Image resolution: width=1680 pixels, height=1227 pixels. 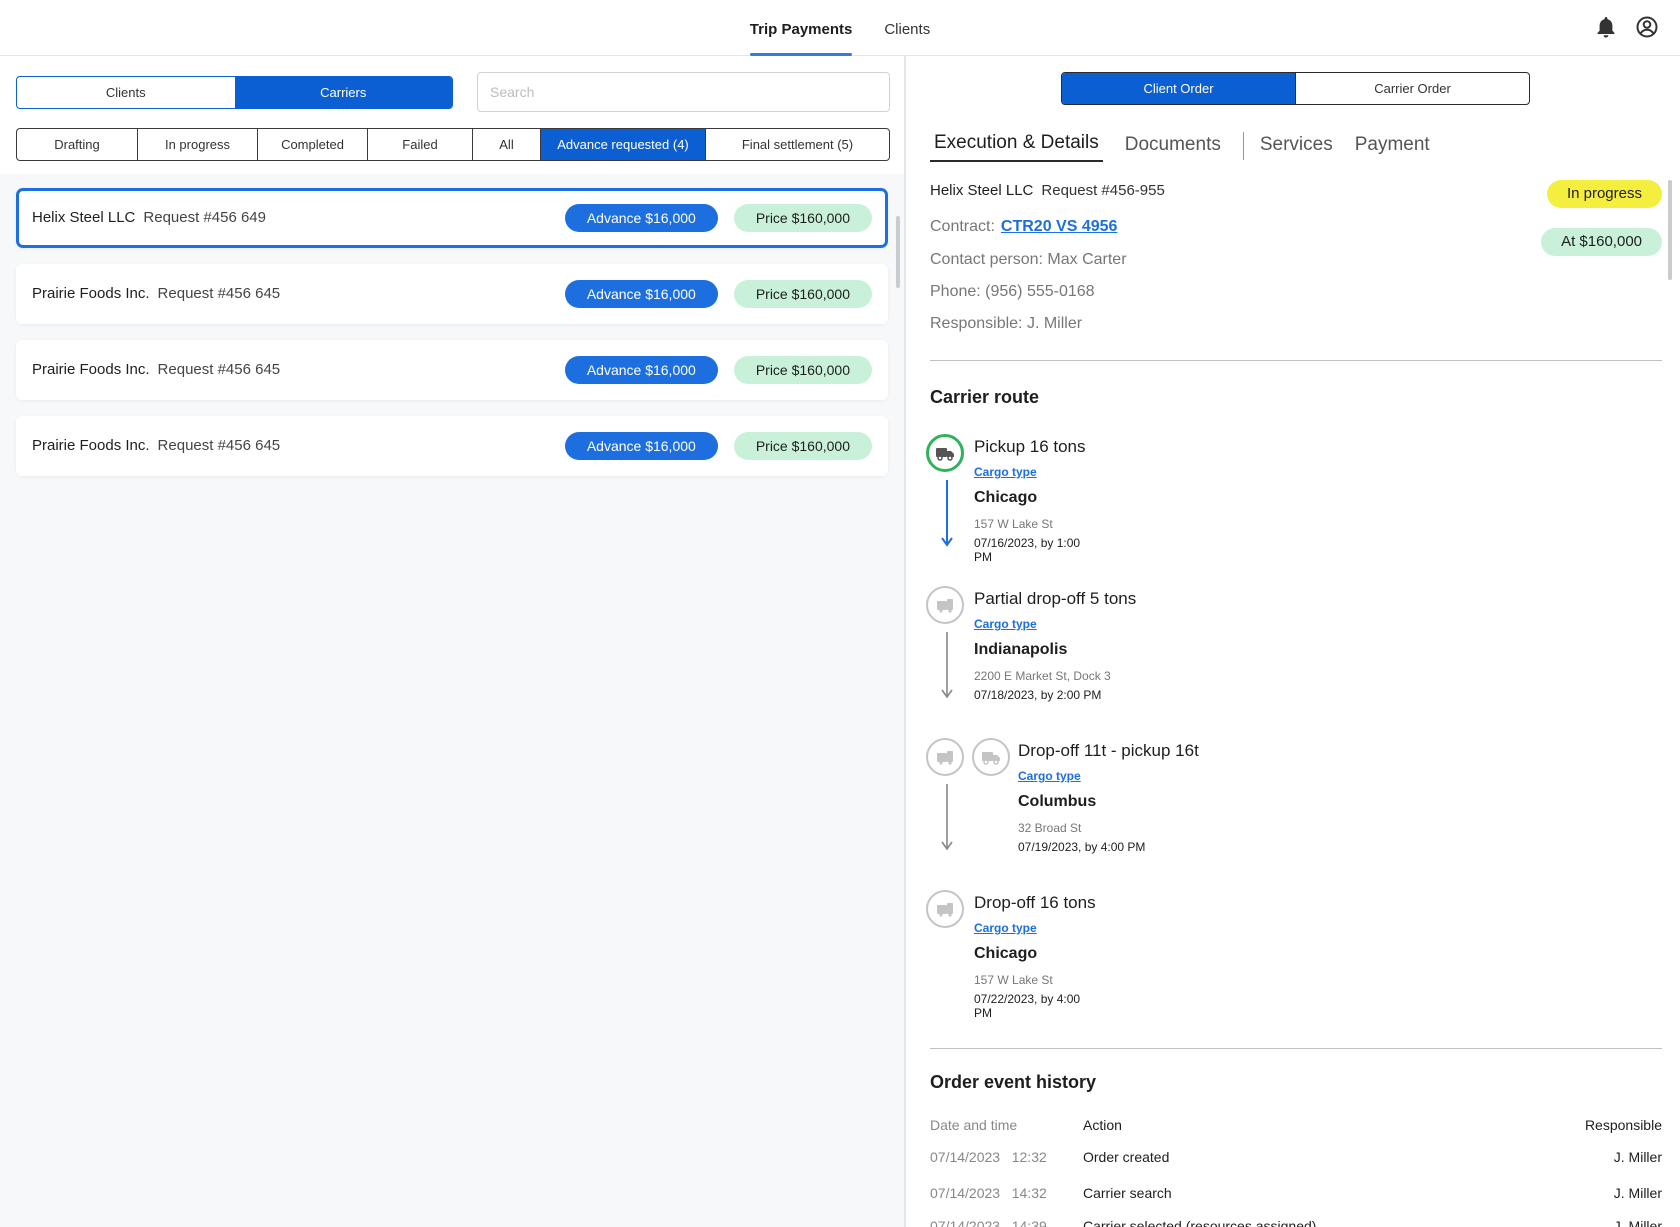 What do you see at coordinates (1042, 676) in the screenshot?
I see `stop-address: 2200 E Market St, Dock 3` at bounding box center [1042, 676].